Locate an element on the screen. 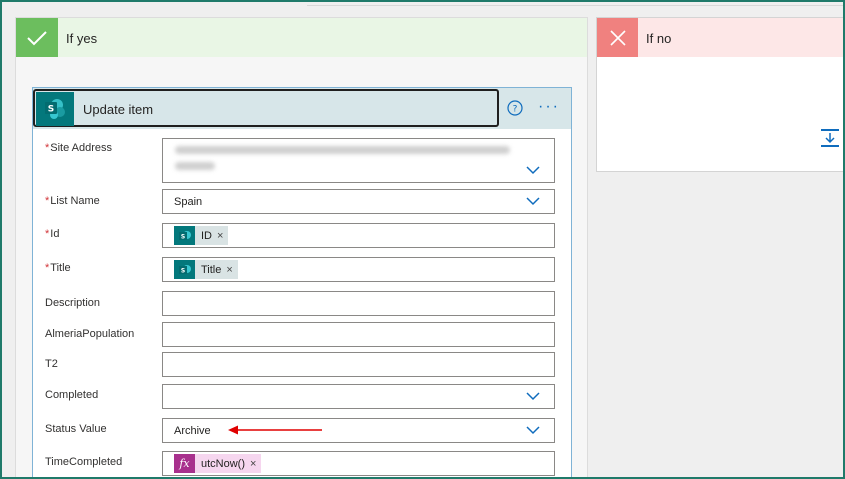 This screenshot has width=845, height=479. help-icon: ? is located at coordinates (515, 108).